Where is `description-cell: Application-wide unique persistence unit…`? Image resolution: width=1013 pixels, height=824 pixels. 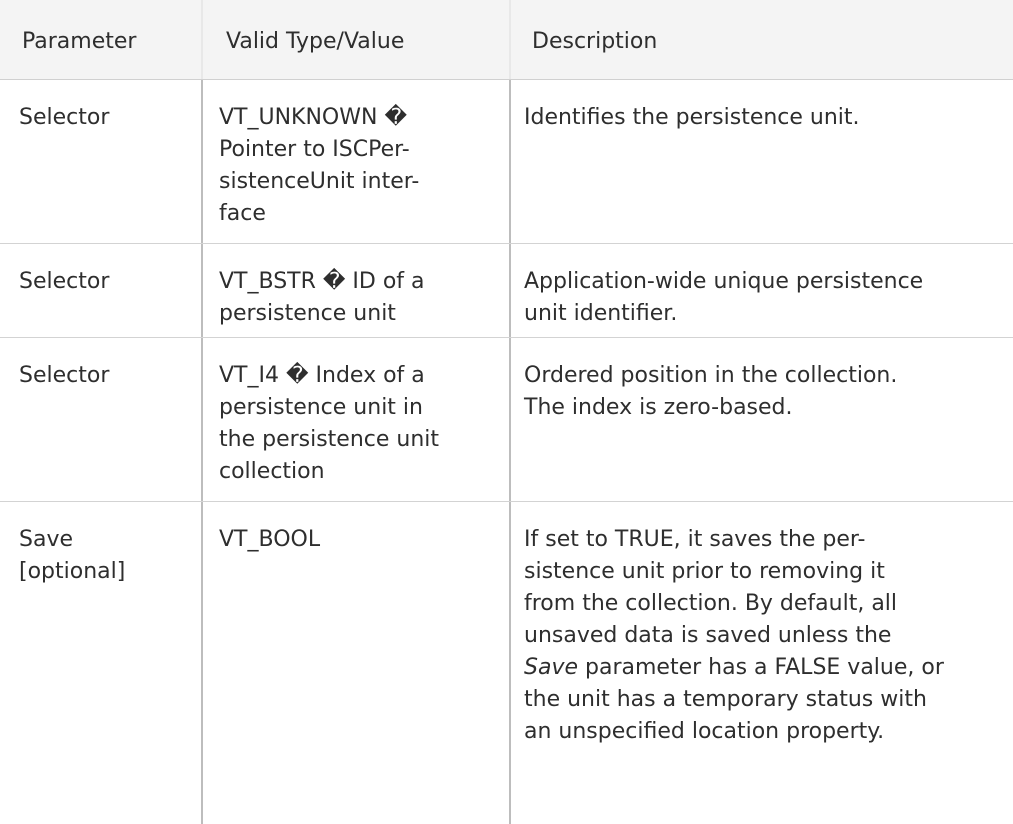
description-cell: Application-wide unique persistence unit… is located at coordinates (761, 290).